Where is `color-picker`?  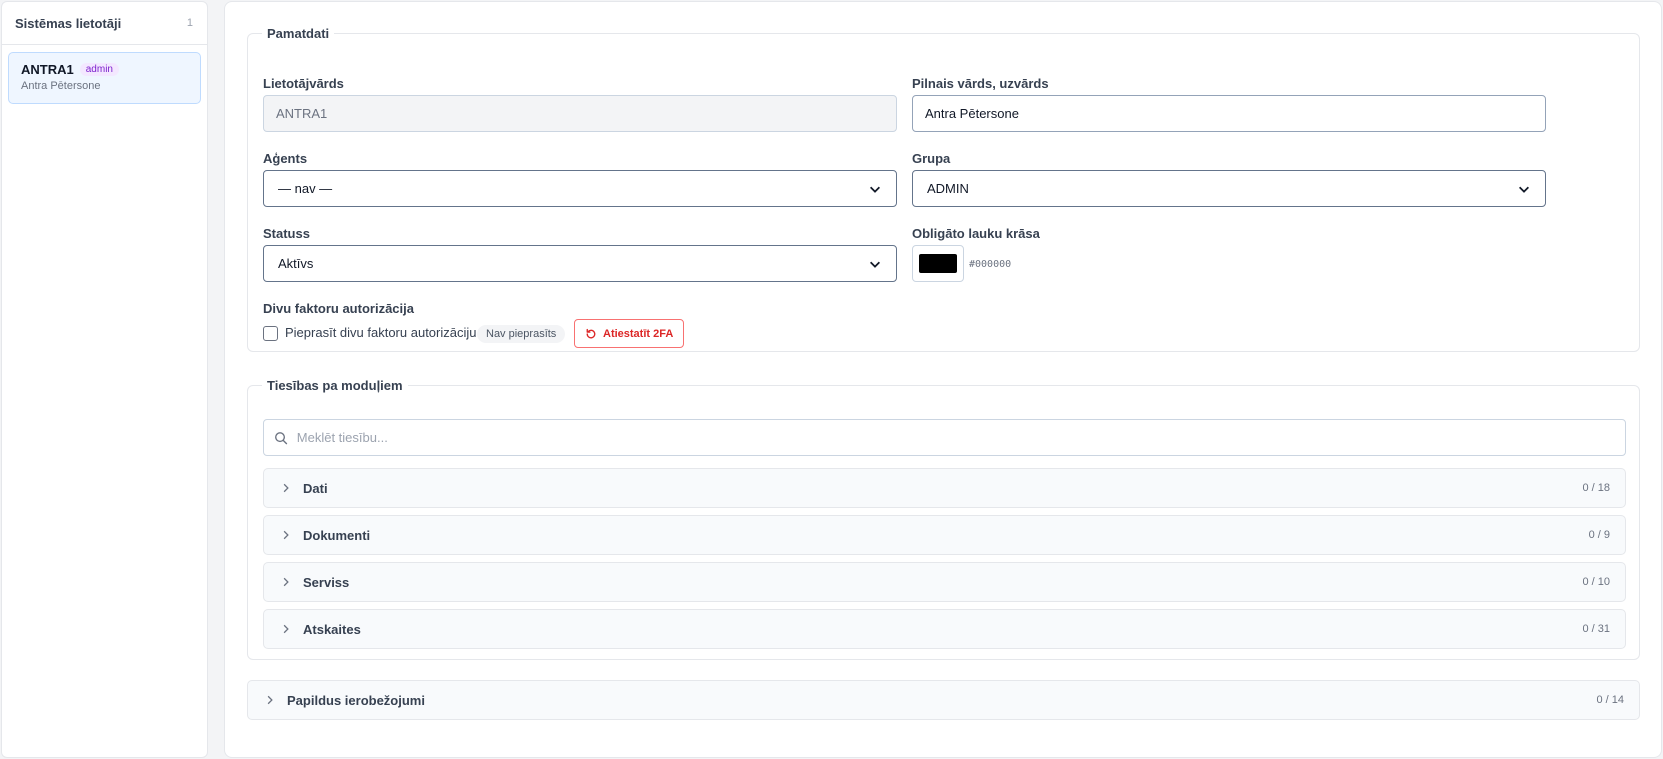 color-picker is located at coordinates (938, 263).